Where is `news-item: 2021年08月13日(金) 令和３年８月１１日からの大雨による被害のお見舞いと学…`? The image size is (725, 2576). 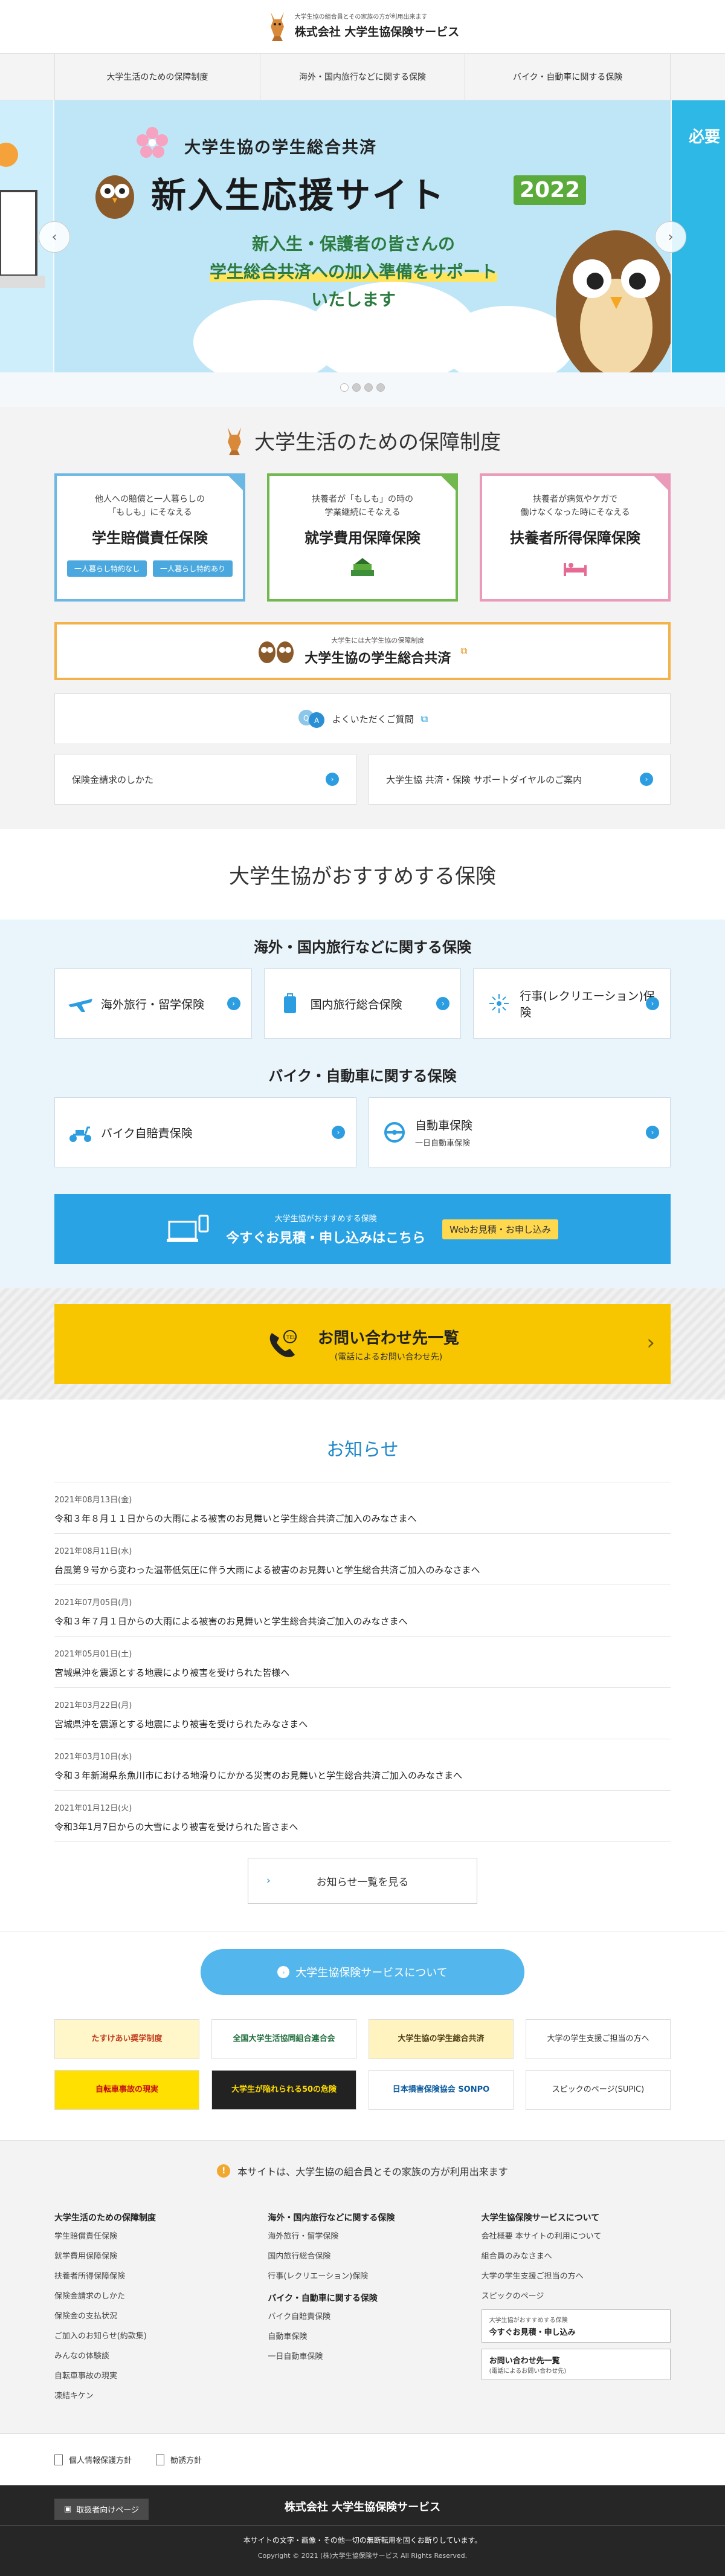
news-item: 2021年08月13日(金) 令和３年８月１１日からの大雨による被害のお見舞いと学… is located at coordinates (362, 1508).